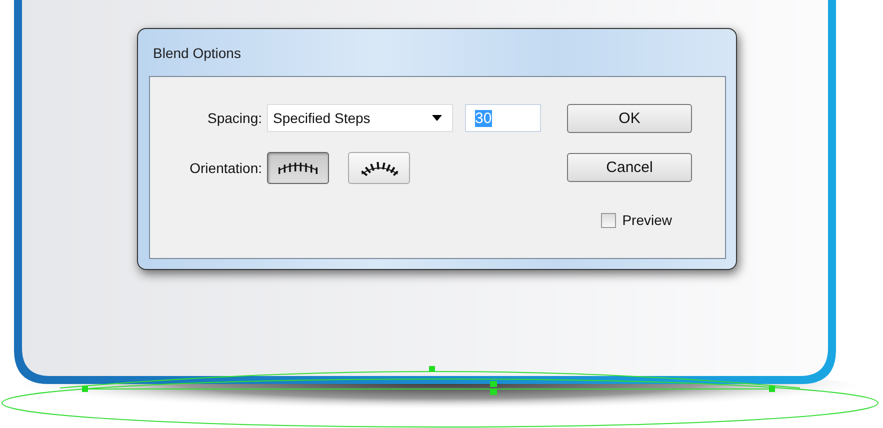 This screenshot has height=428, width=883. What do you see at coordinates (629, 118) in the screenshot?
I see `ok-button: OK` at bounding box center [629, 118].